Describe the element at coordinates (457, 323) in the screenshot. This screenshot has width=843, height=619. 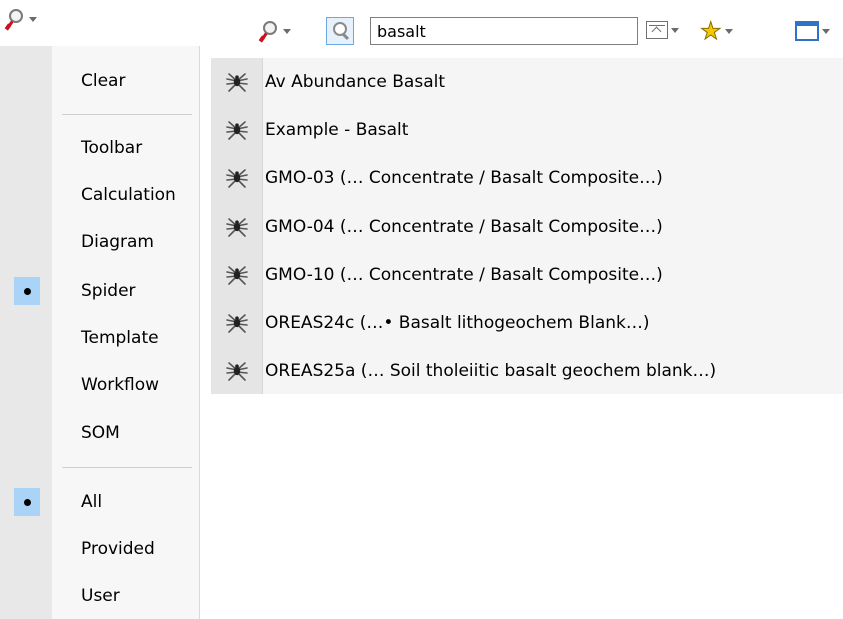
I see `result-item-label: OREAS24c (…• Basalt lithogeochem Blank…)` at that location.